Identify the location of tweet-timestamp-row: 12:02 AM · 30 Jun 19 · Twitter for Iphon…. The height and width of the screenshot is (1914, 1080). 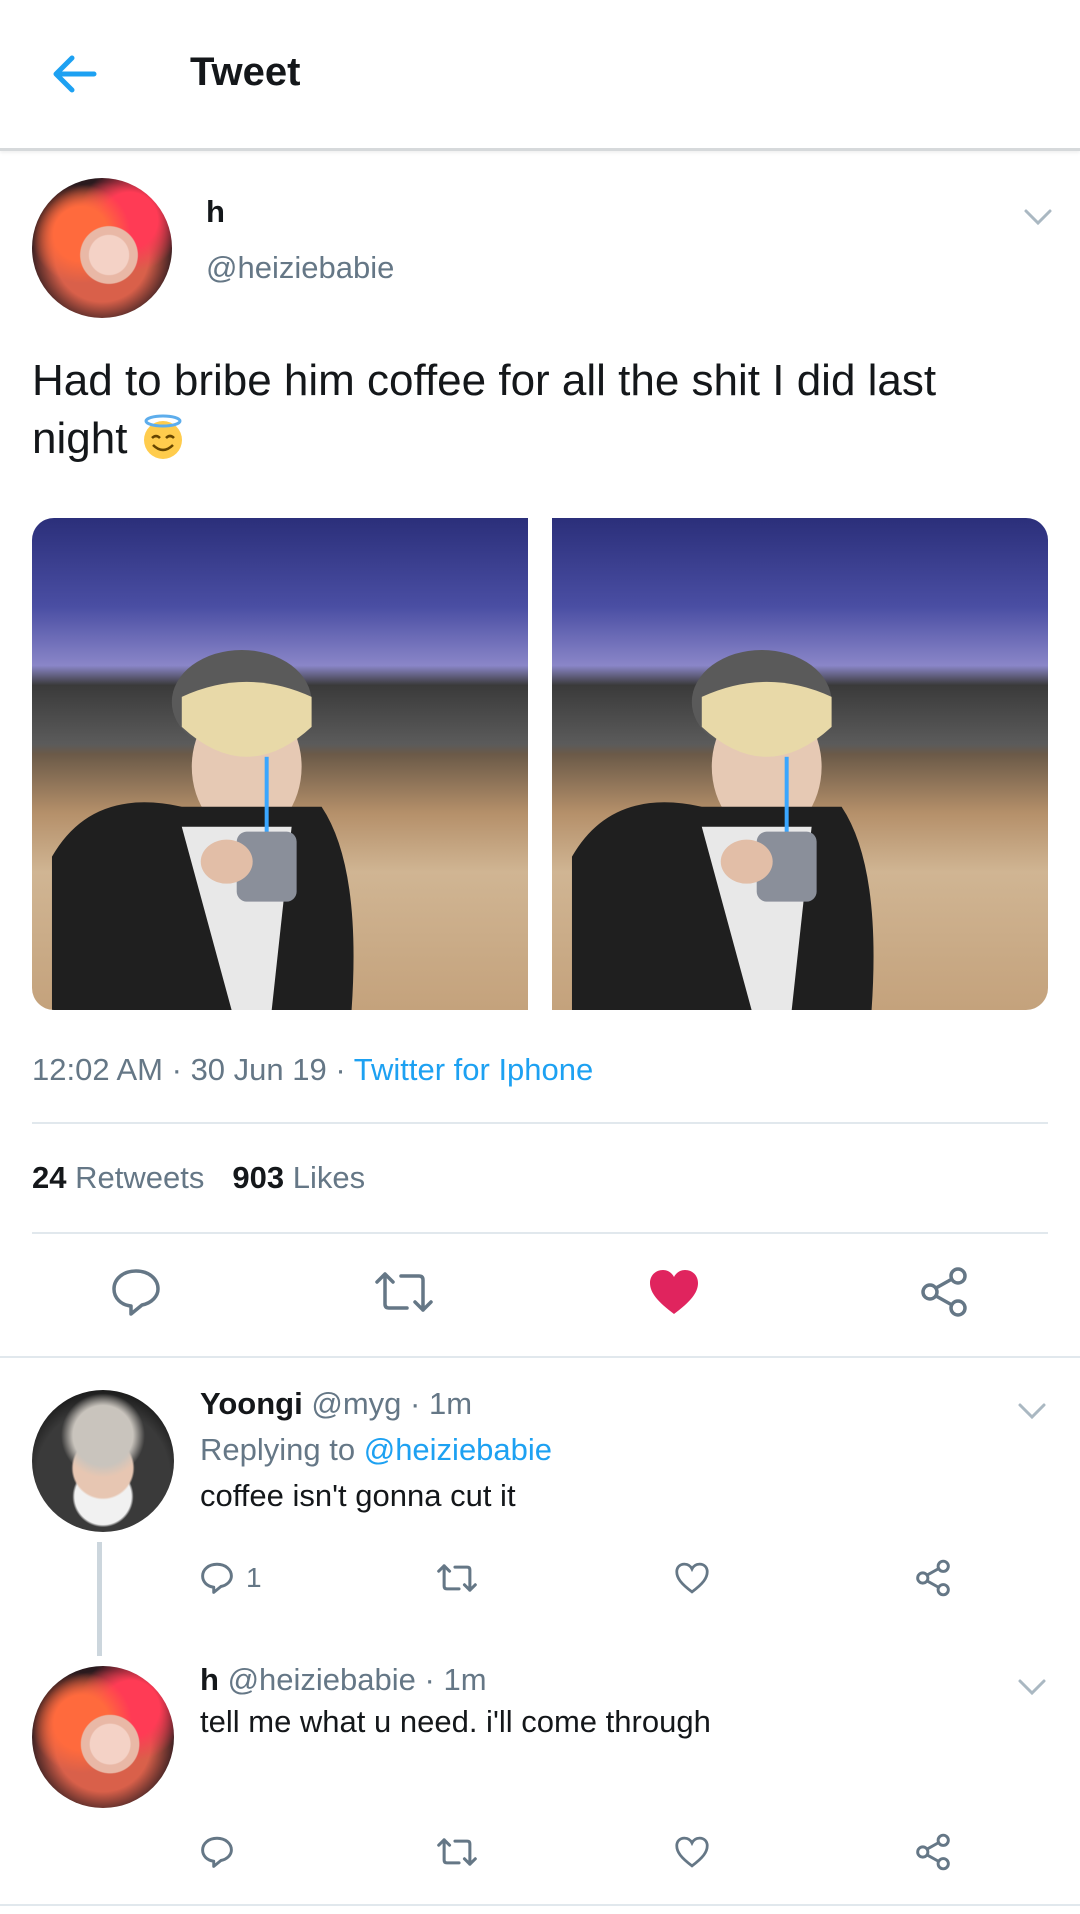
(312, 1070).